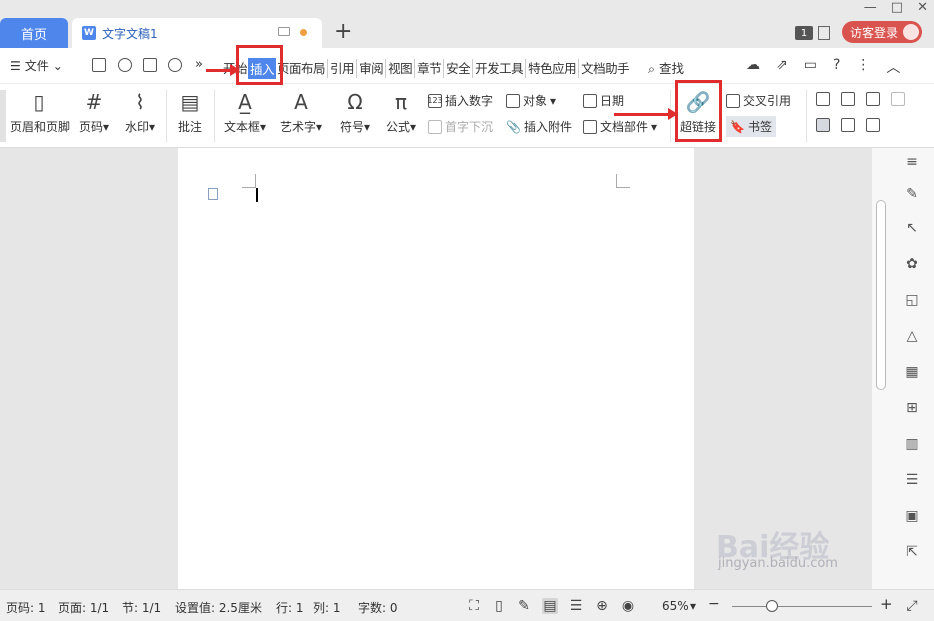  What do you see at coordinates (94, 102) in the screenshot?
I see `page-number-icon: #` at bounding box center [94, 102].